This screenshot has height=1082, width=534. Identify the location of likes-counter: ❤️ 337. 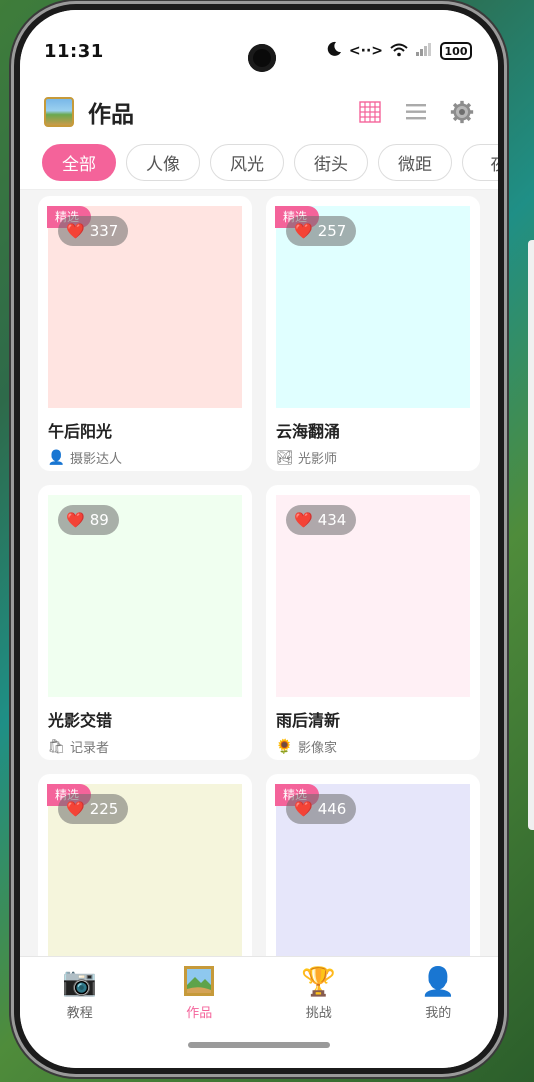
(93, 231).